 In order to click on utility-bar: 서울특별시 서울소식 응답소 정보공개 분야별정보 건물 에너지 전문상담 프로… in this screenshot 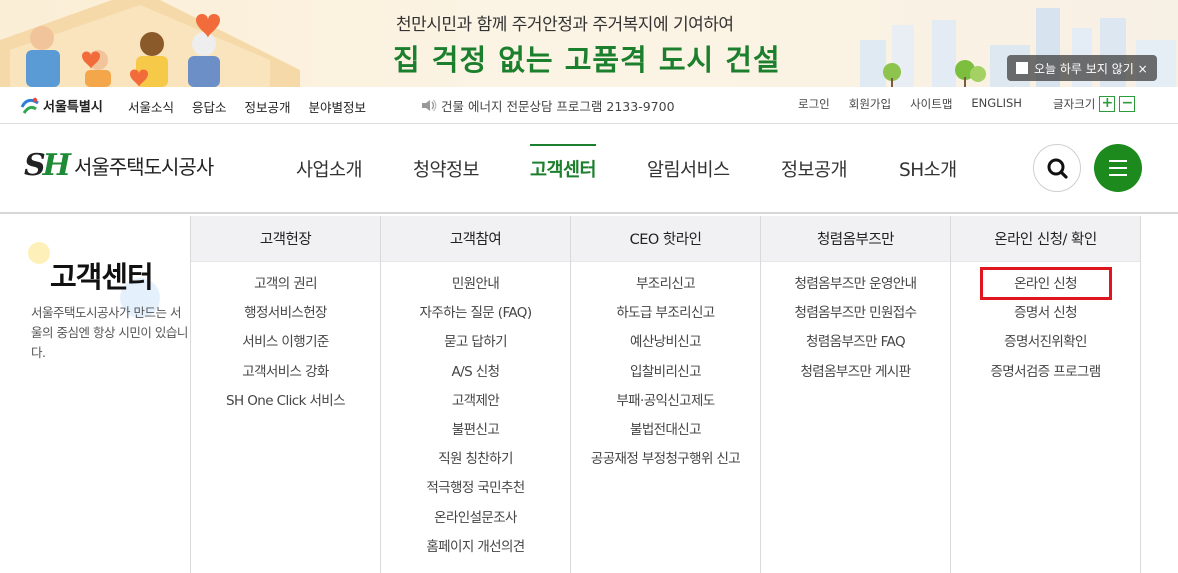, I will do `click(589, 105)`.